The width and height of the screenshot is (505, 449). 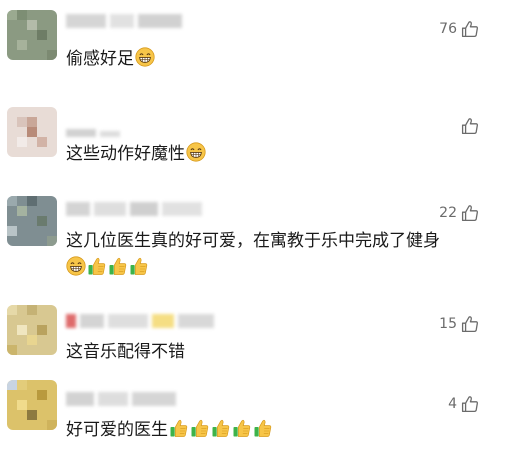 I want to click on avatar, so click(x=32, y=405).